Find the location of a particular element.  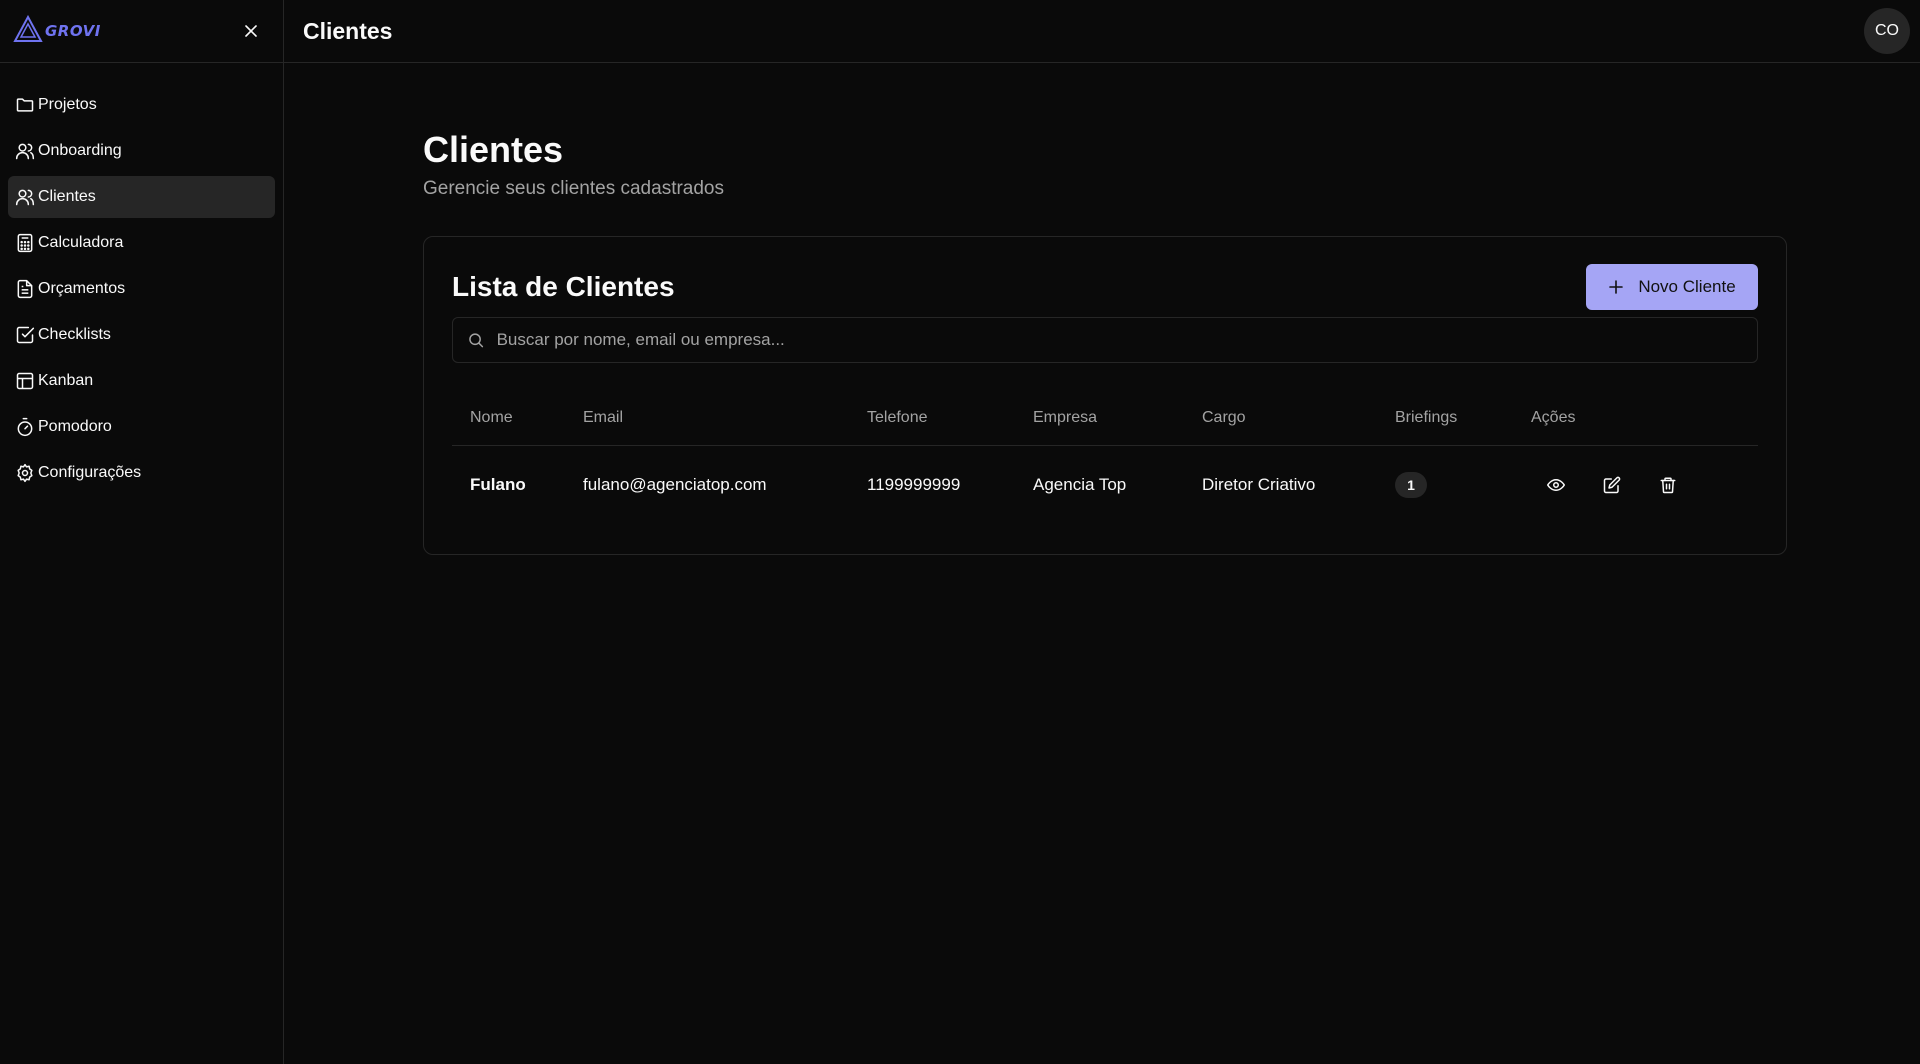

briefings-badge: 1 is located at coordinates (1411, 485).